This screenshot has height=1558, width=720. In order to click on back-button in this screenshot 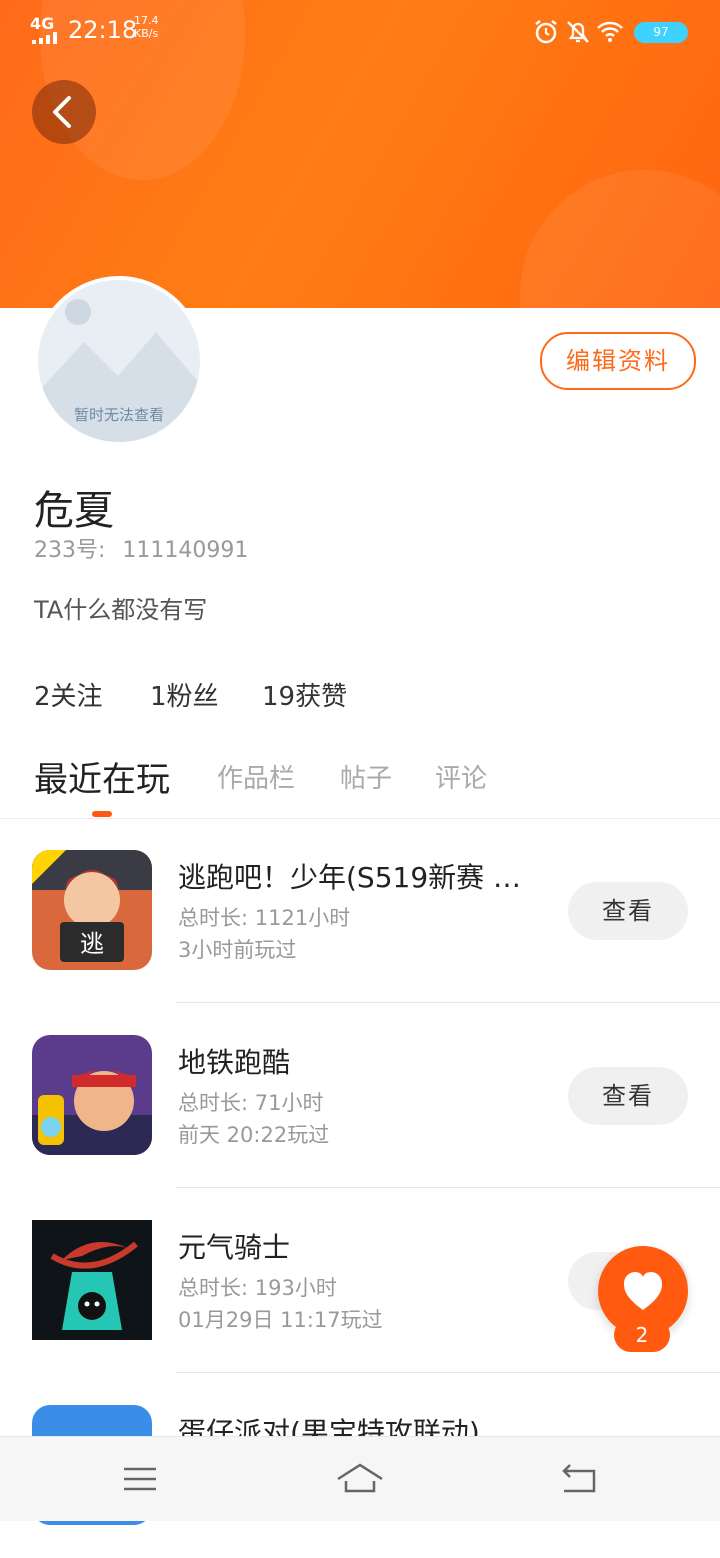, I will do `click(64, 112)`.